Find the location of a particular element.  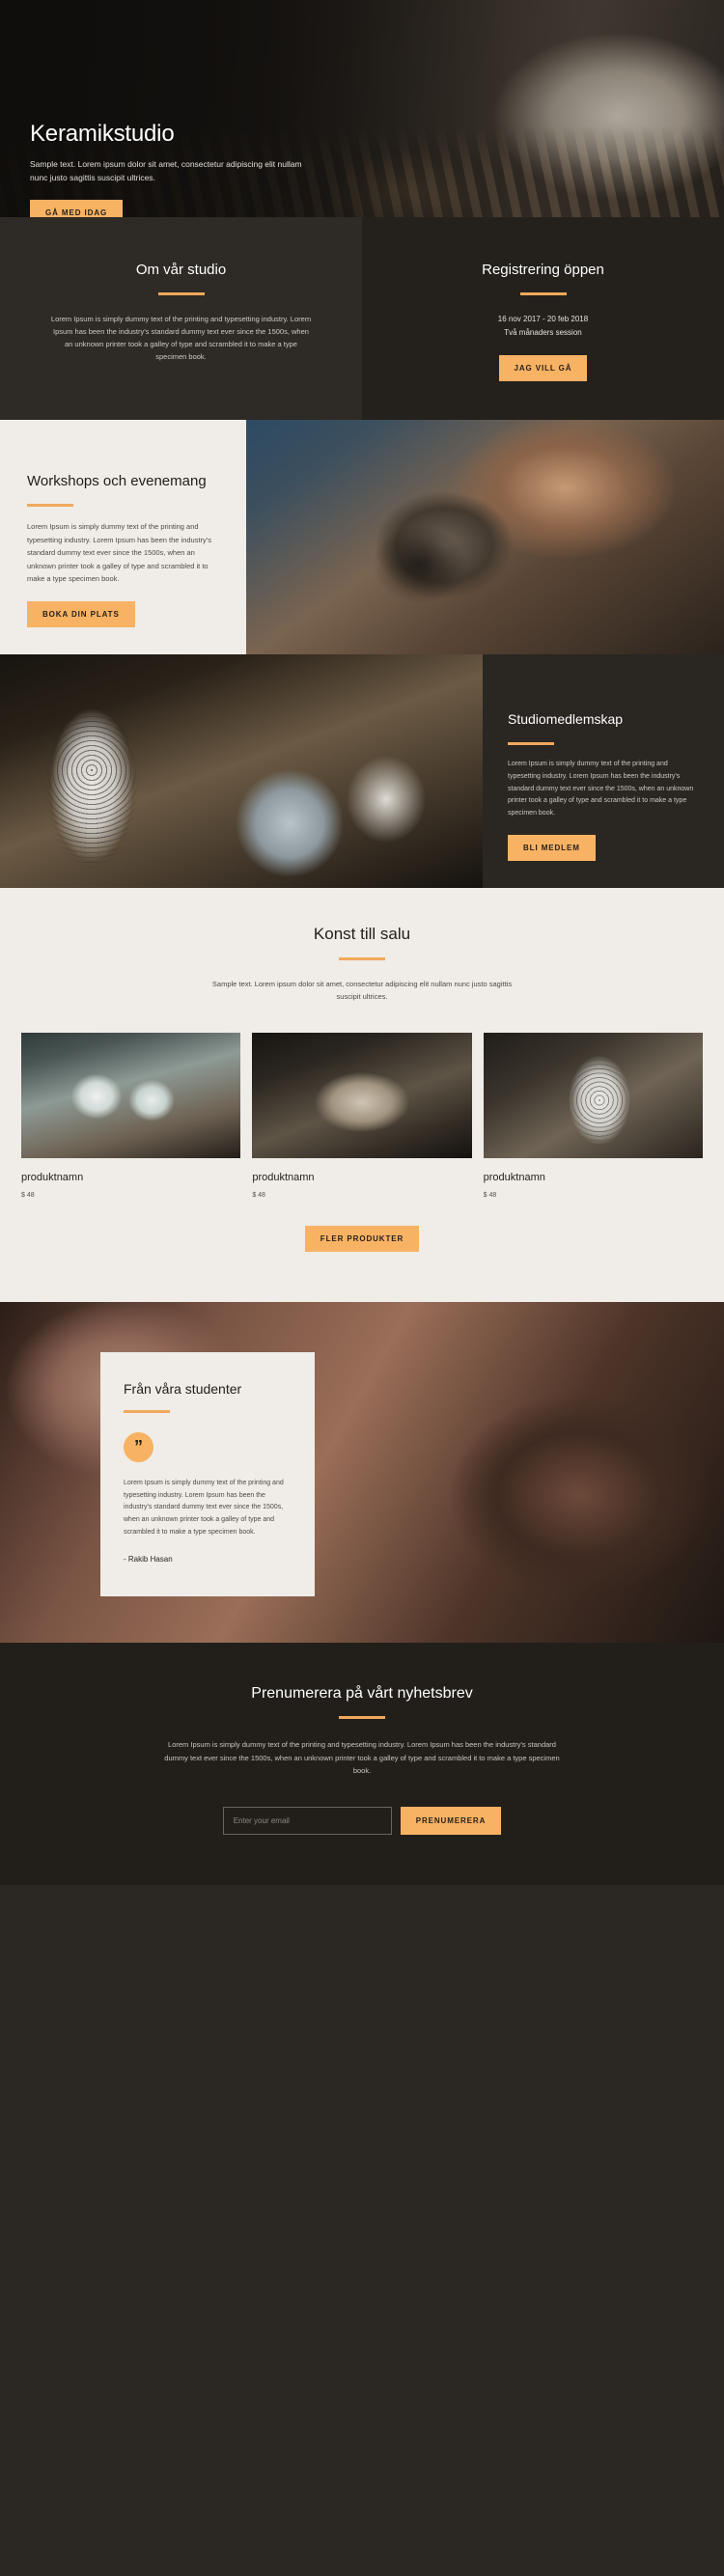

testimonial-title: Från våra studenter is located at coordinates (183, 1388).